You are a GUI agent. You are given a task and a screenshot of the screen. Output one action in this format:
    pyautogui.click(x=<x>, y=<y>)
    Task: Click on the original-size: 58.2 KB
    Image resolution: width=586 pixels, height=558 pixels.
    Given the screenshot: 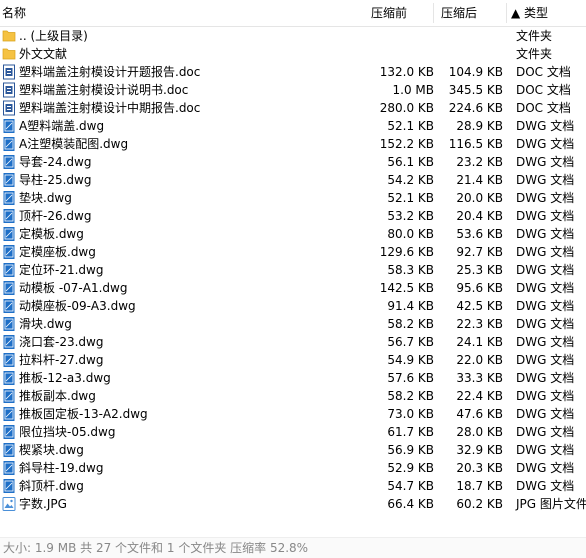 What is the action you would take?
    pyautogui.click(x=410, y=396)
    